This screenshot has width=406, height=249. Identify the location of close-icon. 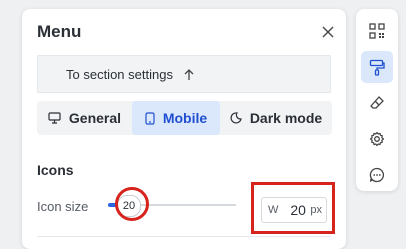
(328, 32).